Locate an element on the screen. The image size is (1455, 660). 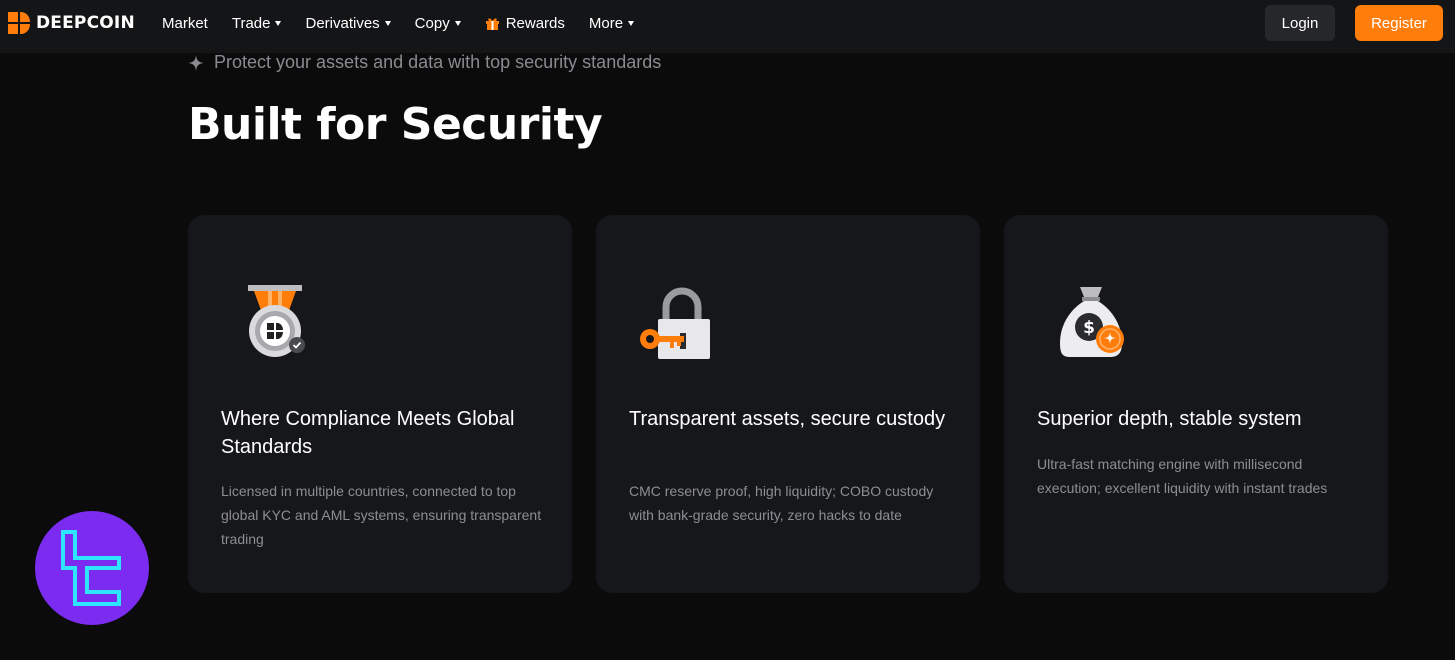
card-title: Transparent assets, secure custody is located at coordinates (787, 419).